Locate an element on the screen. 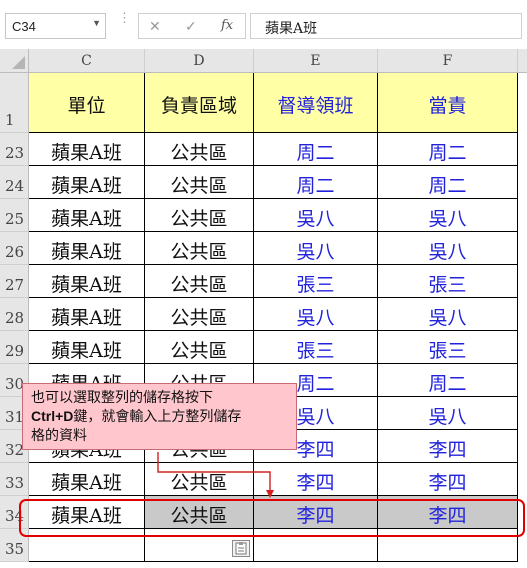  row-header: 26 is located at coordinates (14, 248).